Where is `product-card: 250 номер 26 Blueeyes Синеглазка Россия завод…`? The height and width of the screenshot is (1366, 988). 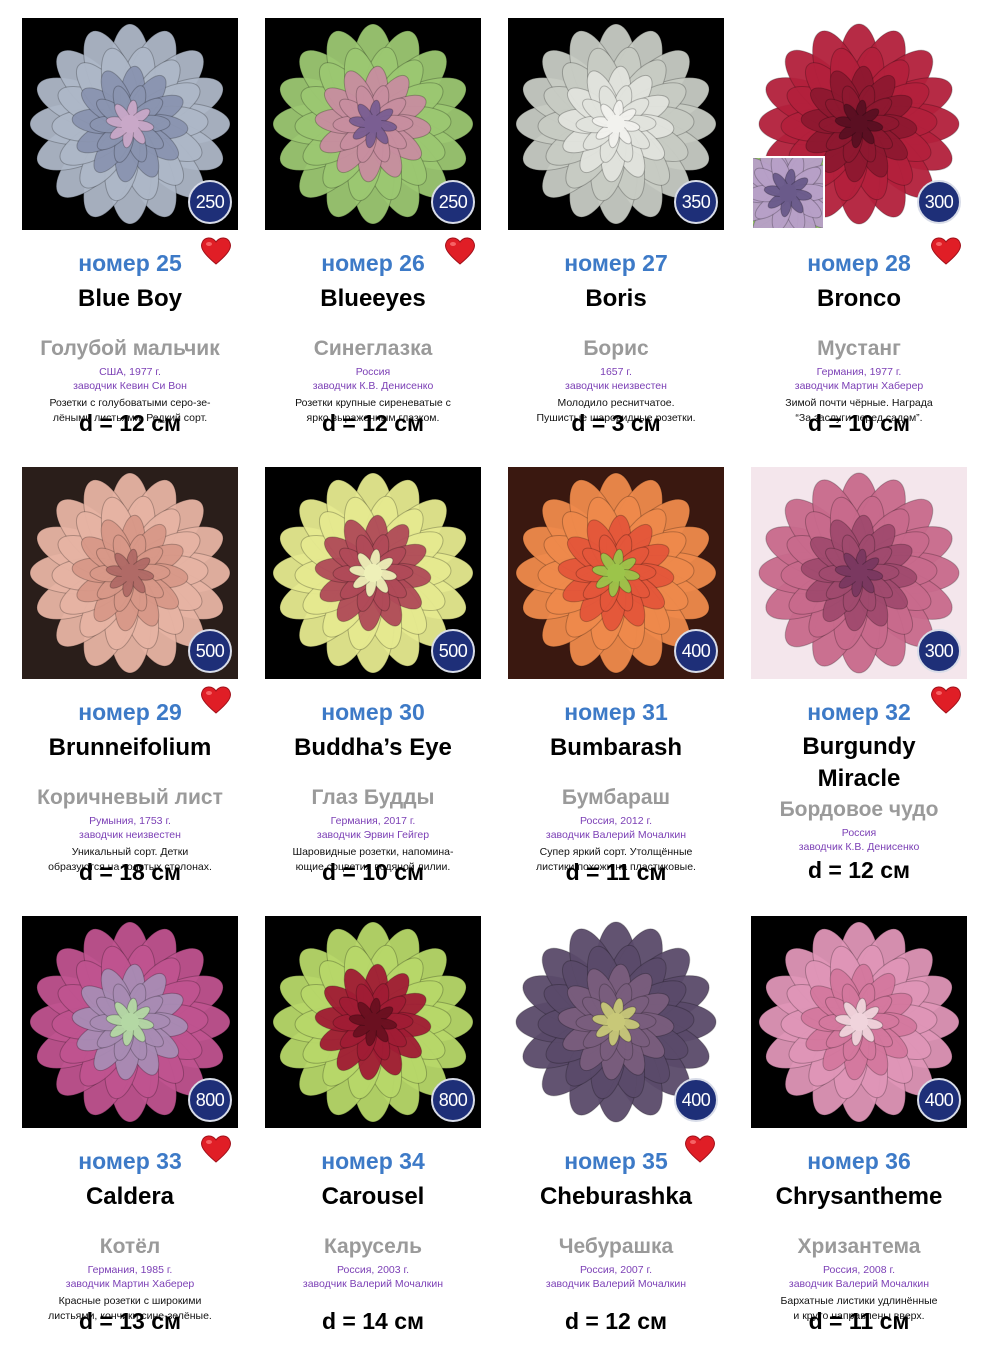
product-card: 250 номер 26 Blueeyes Синеглазка Россия завод… is located at coordinates (381, 238).